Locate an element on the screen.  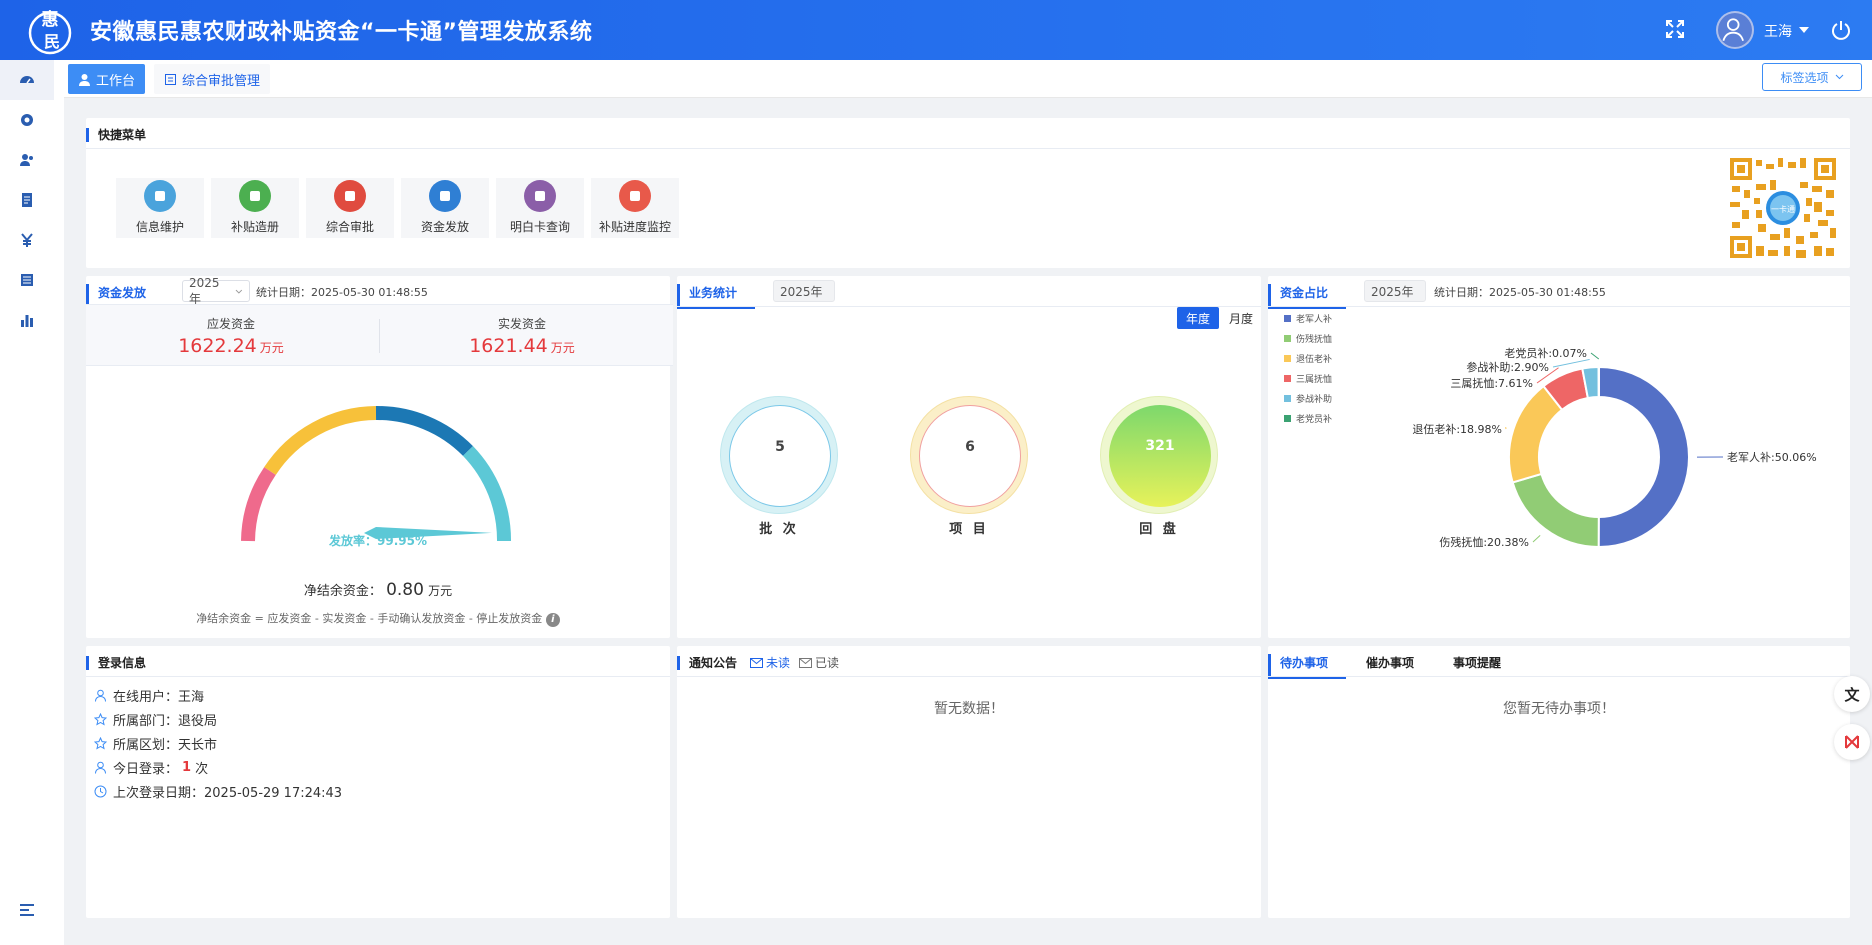
quick-menu-item: 补贴进度监控 is located at coordinates (635, 208).